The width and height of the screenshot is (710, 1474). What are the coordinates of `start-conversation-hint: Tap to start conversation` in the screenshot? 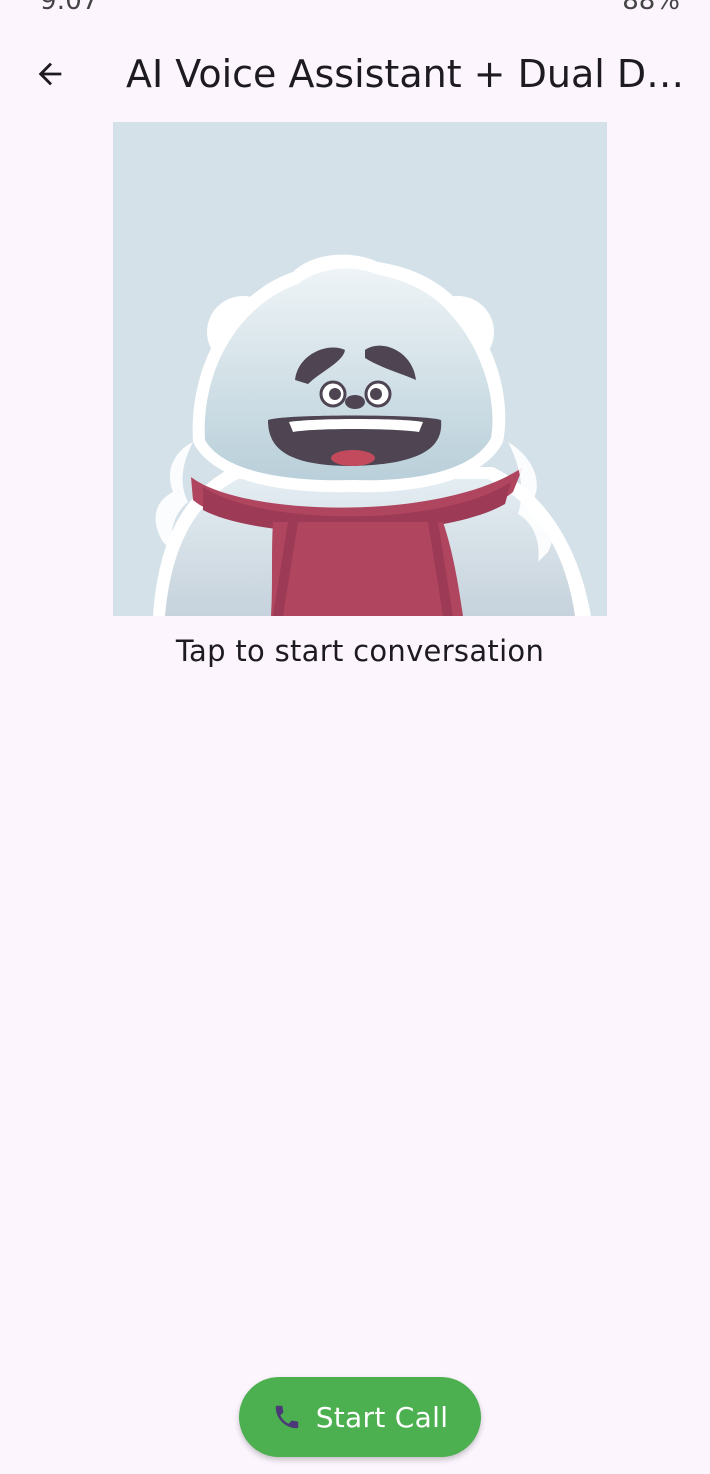 It's located at (360, 651).